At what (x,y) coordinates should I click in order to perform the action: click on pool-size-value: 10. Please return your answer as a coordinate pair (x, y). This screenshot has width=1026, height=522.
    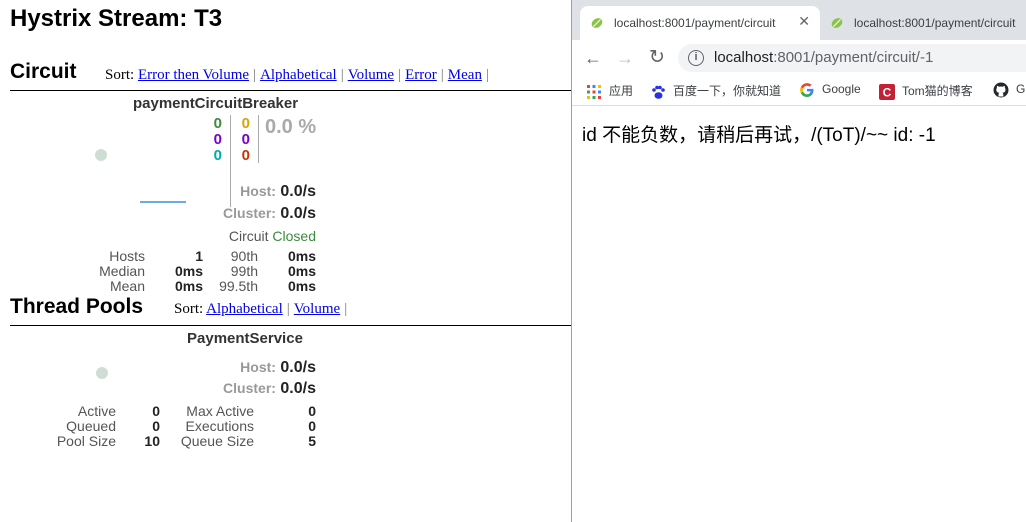
    Looking at the image, I should click on (152, 441).